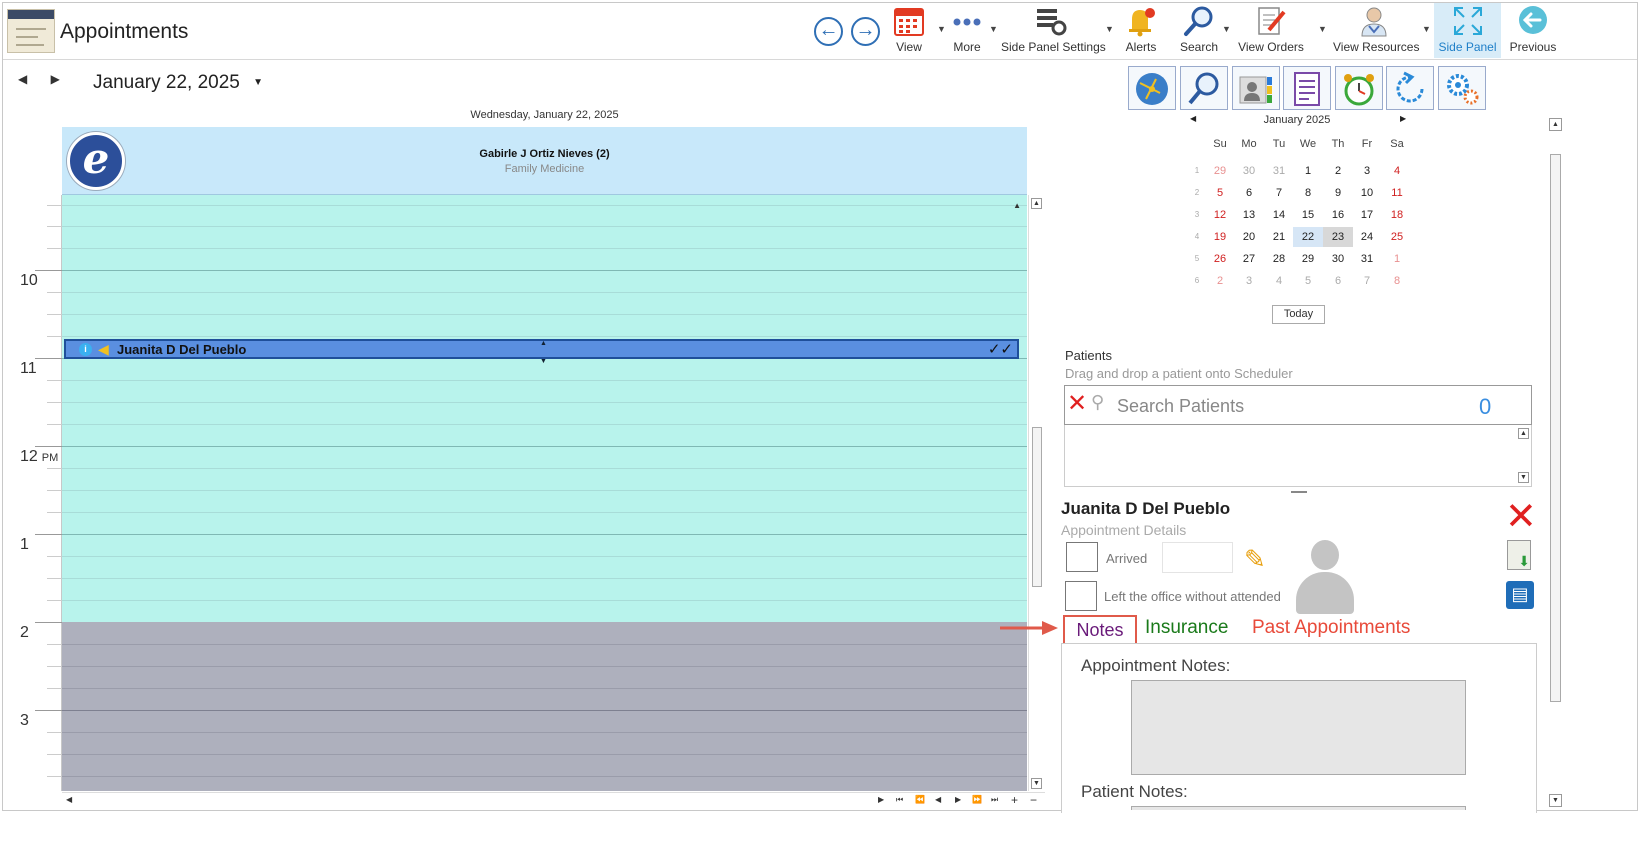 This screenshot has height=853, width=1642. I want to click on side-panel-button: Side Panel, so click(1467, 30).